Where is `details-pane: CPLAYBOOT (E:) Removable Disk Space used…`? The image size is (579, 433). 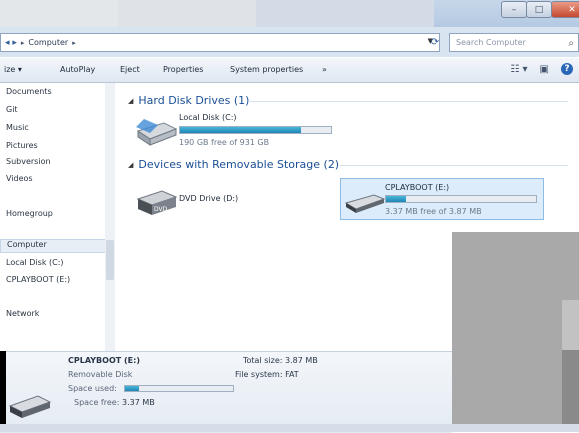
details-pane: CPLAYBOOT (E:) Removable Disk Space used… is located at coordinates (226, 392).